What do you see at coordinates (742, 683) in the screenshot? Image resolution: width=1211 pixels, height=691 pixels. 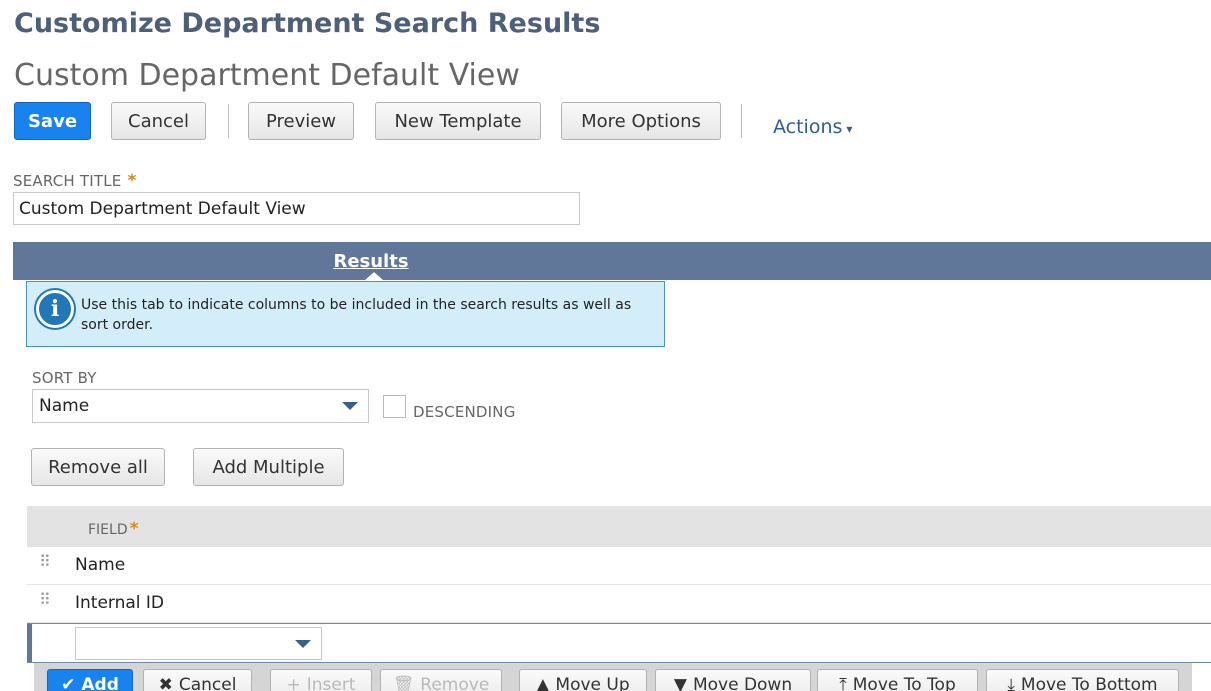 I see `move-down-label: Move Down` at bounding box center [742, 683].